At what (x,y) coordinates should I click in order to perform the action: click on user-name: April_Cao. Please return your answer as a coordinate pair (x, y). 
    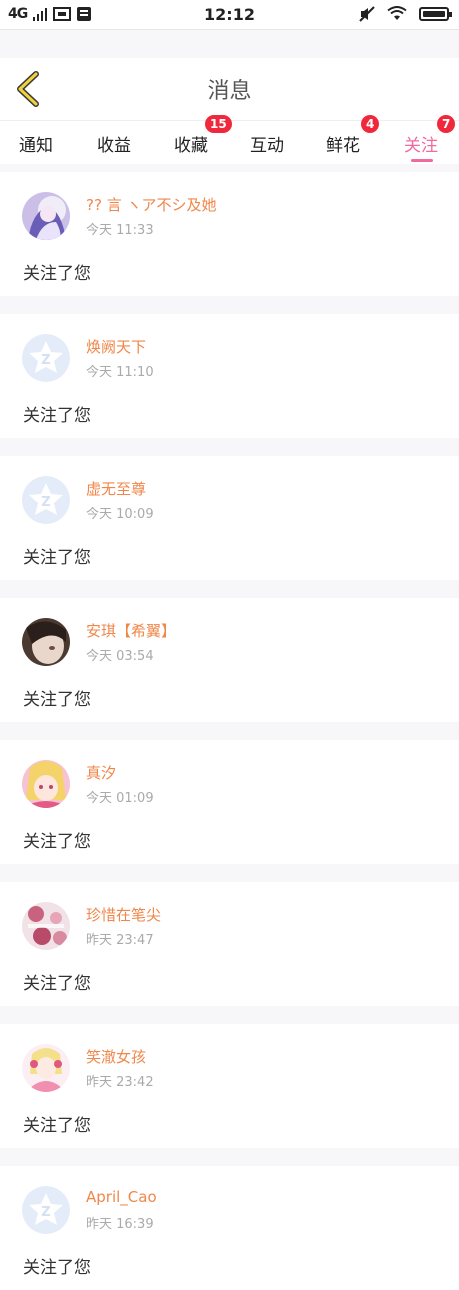
    Looking at the image, I should click on (121, 1197).